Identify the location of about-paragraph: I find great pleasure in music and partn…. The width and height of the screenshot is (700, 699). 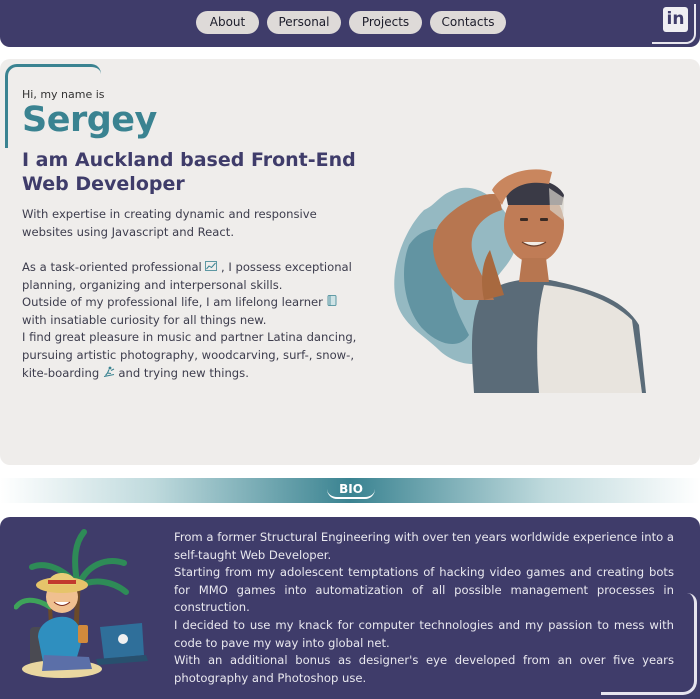
(192, 355).